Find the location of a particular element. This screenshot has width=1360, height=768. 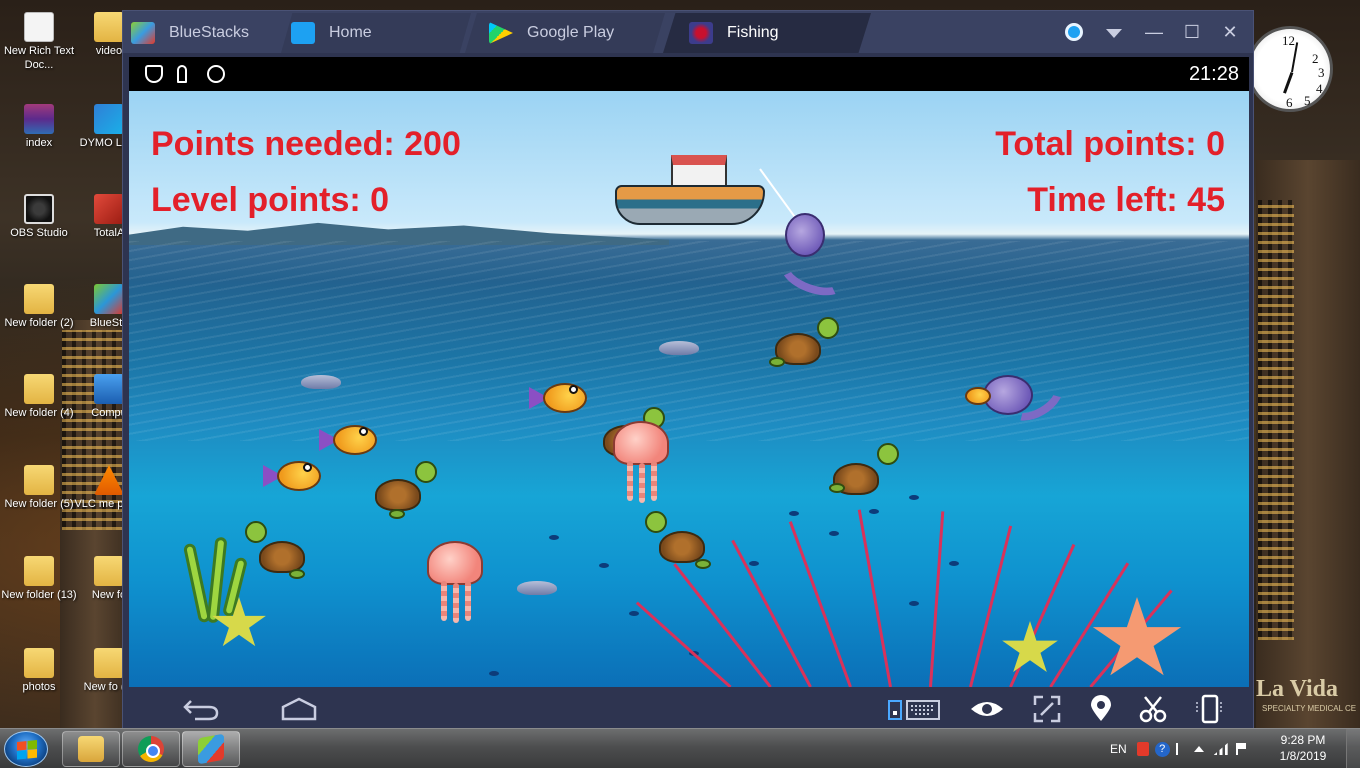

jellyfish-head is located at coordinates (641, 443).